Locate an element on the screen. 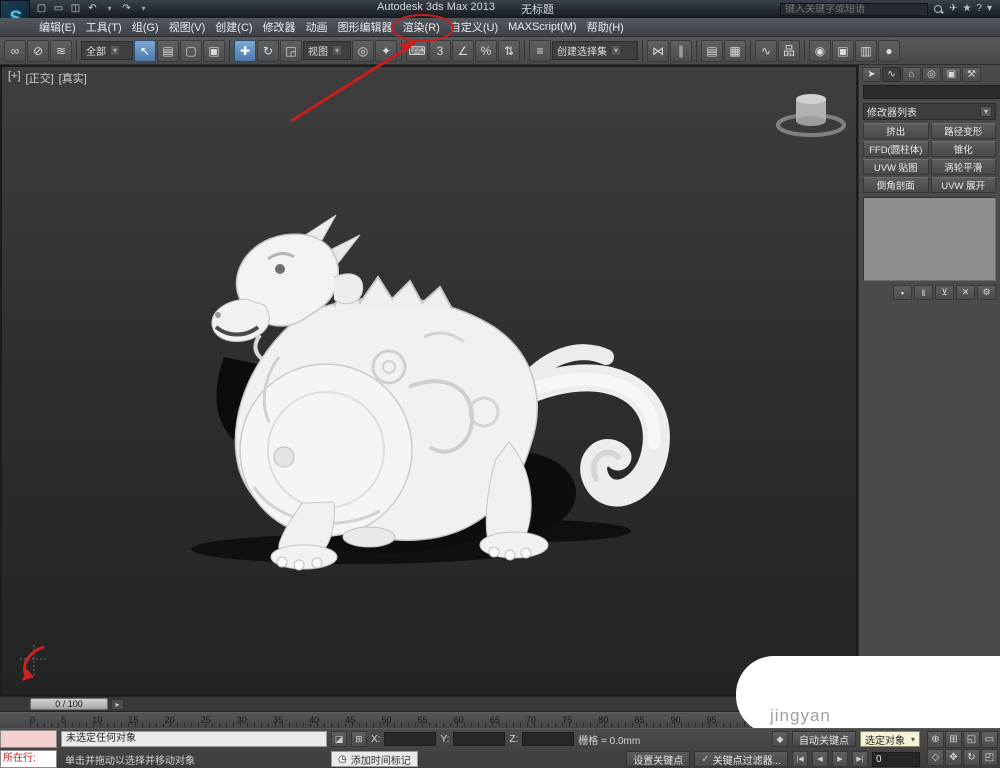 The height and width of the screenshot is (768, 1000). save-file-button: ◫ is located at coordinates (75, 9).